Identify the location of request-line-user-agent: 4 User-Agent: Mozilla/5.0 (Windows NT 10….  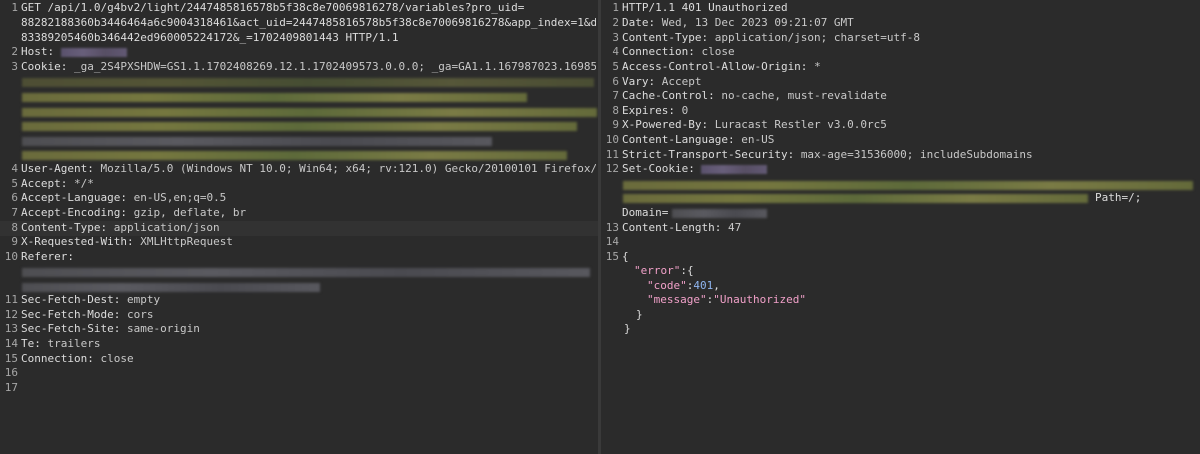
(303, 168).